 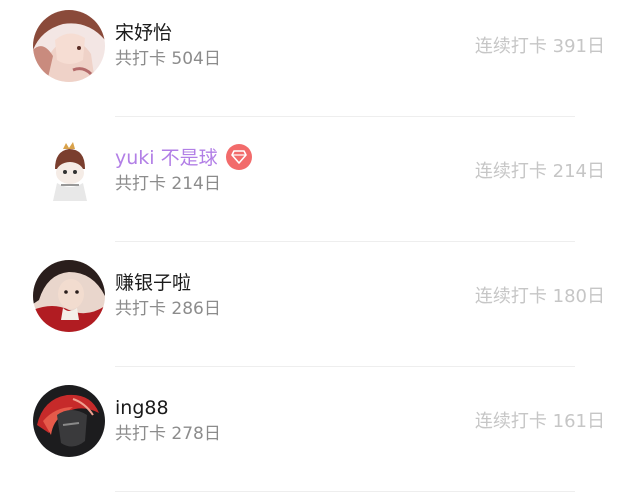 I want to click on total-checkin-count: 共打卡 278日, so click(x=168, y=434).